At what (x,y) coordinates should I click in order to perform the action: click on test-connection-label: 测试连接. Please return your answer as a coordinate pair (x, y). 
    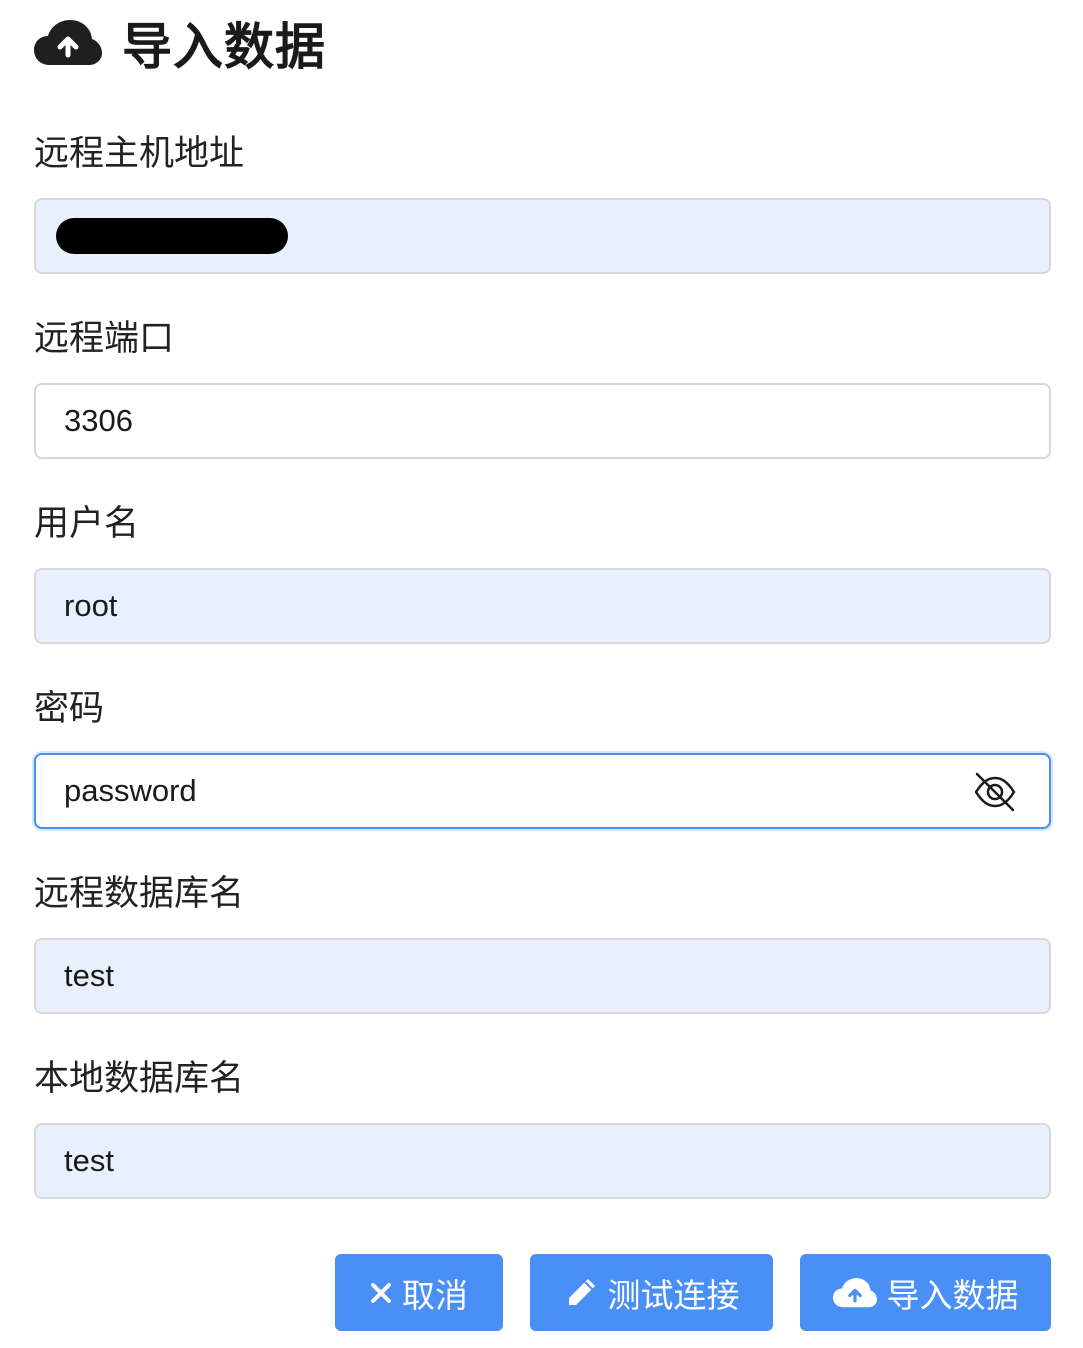
    Looking at the image, I should click on (673, 1295).